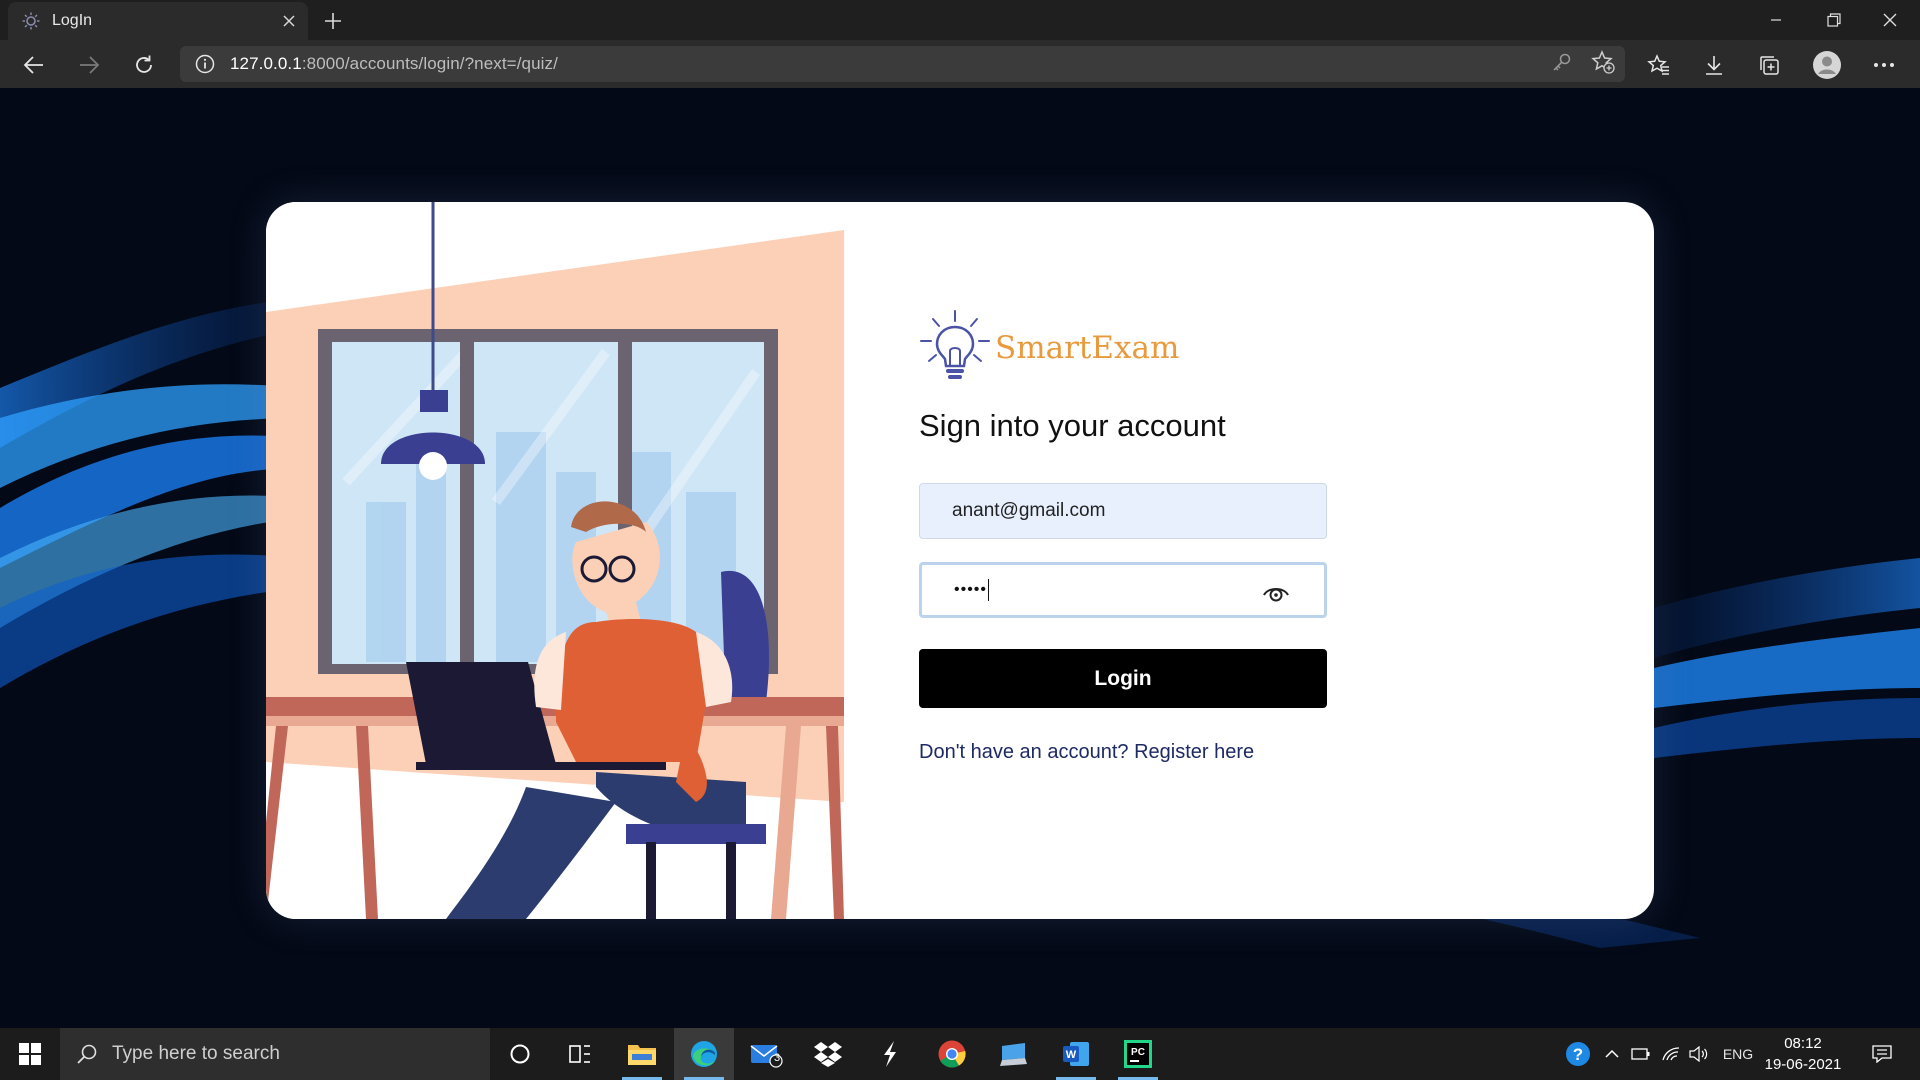  I want to click on pycharm-icon: PC, so click(1138, 1054).